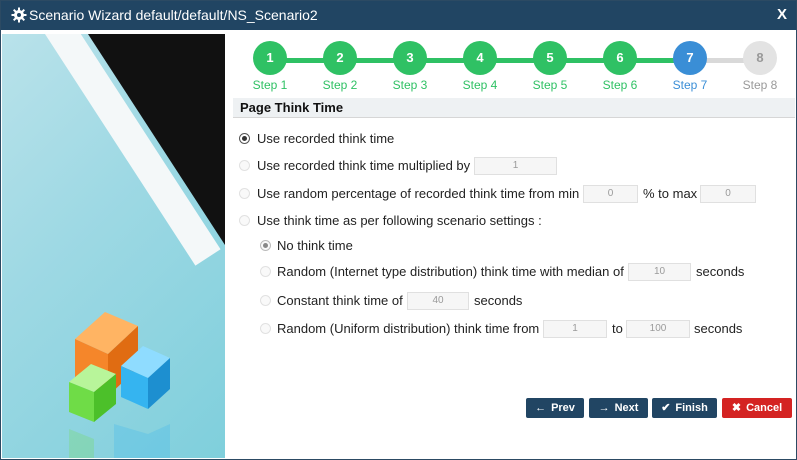  I want to click on step-5: 5 Step 5, so click(550, 66).